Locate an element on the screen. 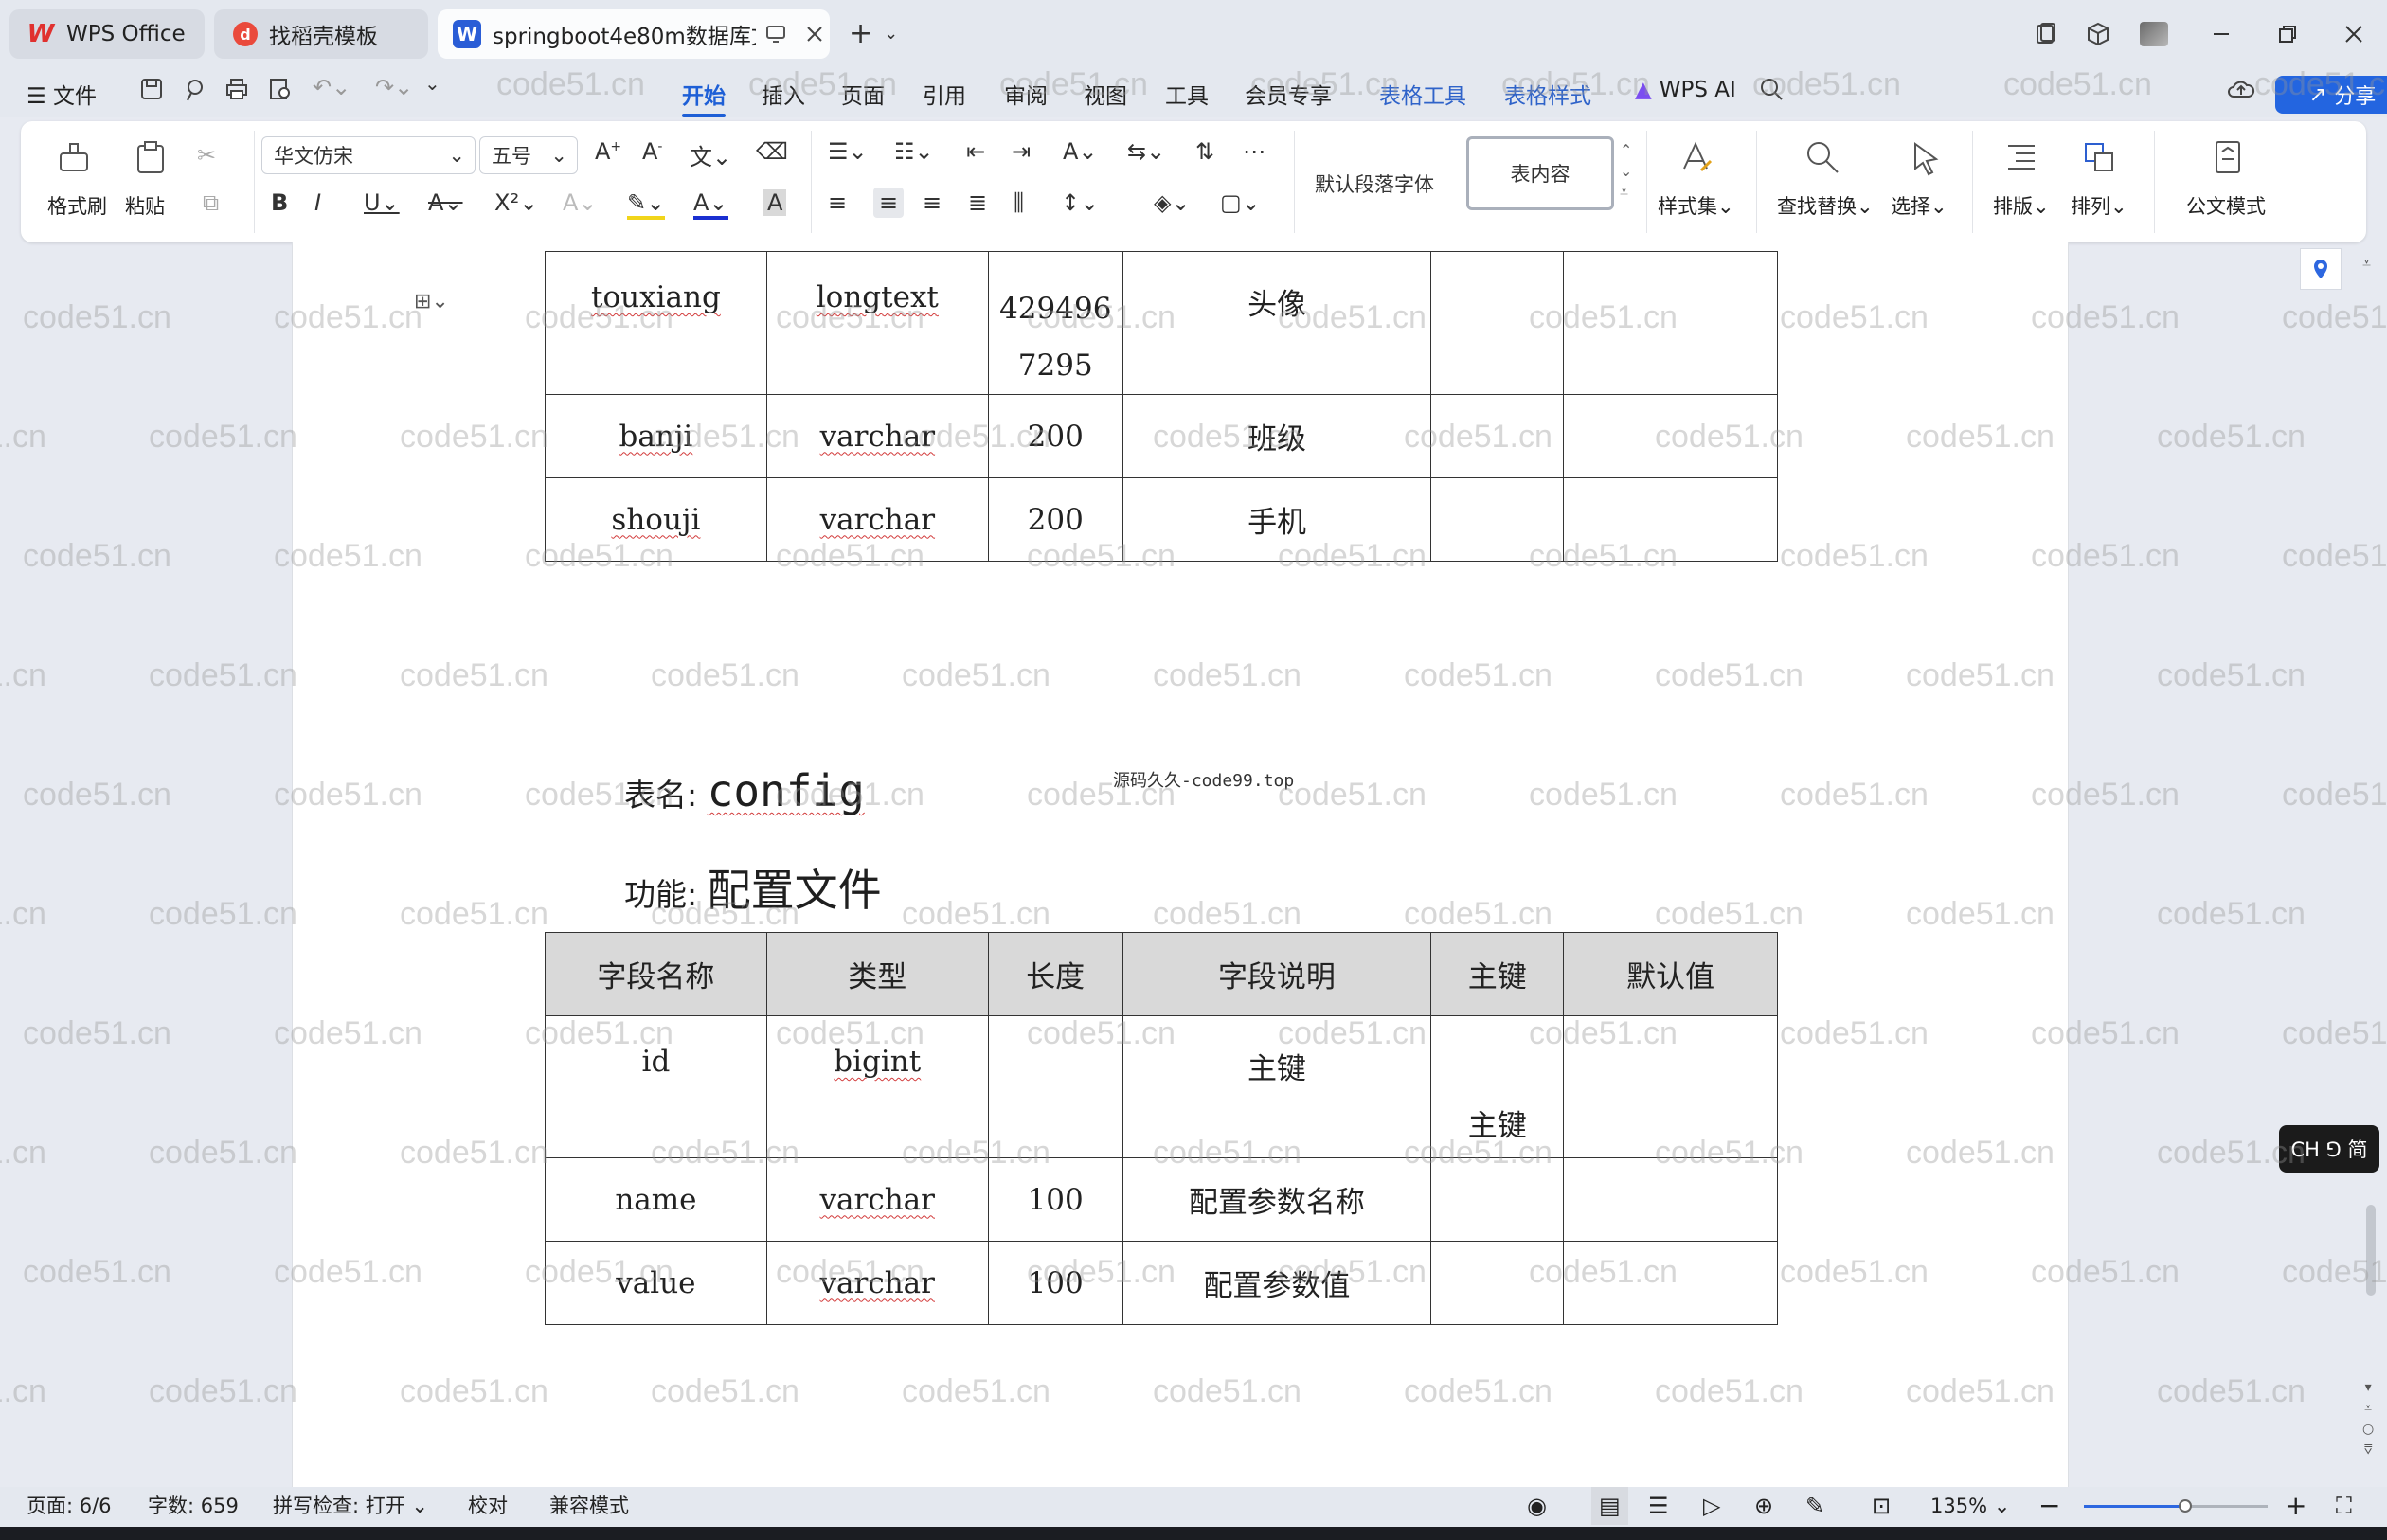 The width and height of the screenshot is (2387, 1540). page-nav-icon: ▾ ⩡ ○ ⩢ is located at coordinates (2368, 1418).